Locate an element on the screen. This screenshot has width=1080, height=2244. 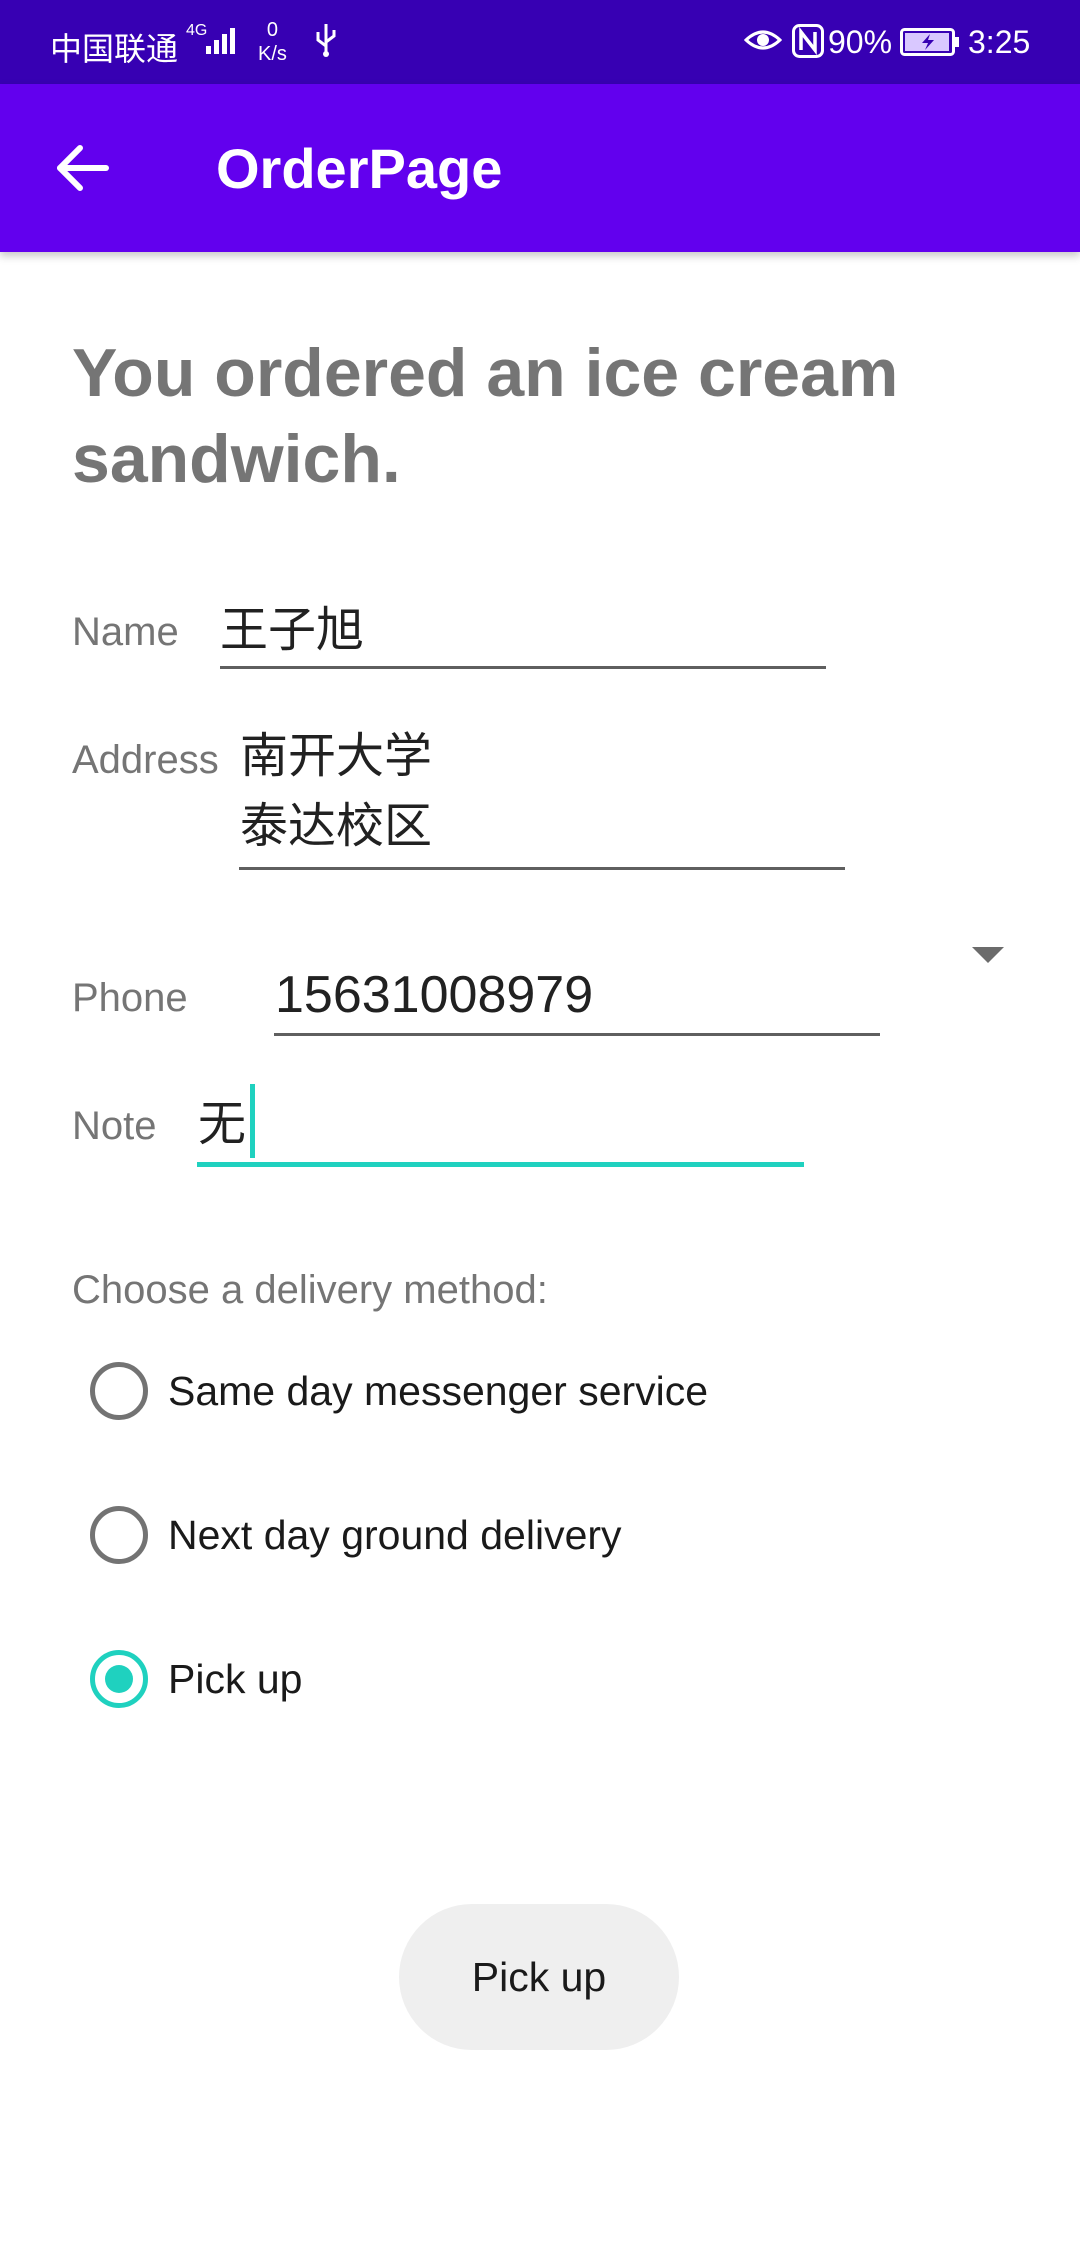
arrow-left-icon is located at coordinates (83, 168).